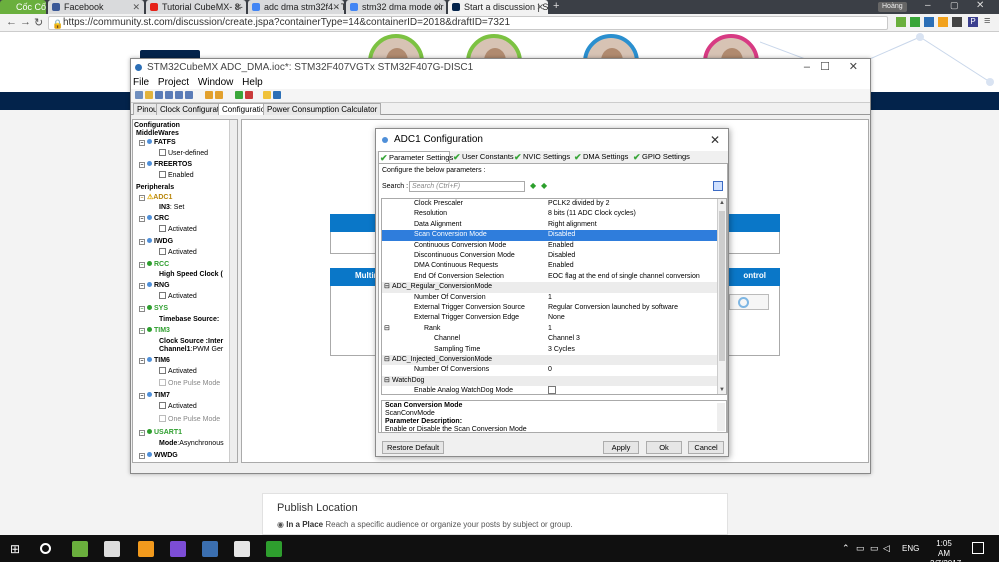 This screenshot has height=569, width=999. What do you see at coordinates (825, 67) in the screenshot?
I see `maximize-icon: ☐` at bounding box center [825, 67].